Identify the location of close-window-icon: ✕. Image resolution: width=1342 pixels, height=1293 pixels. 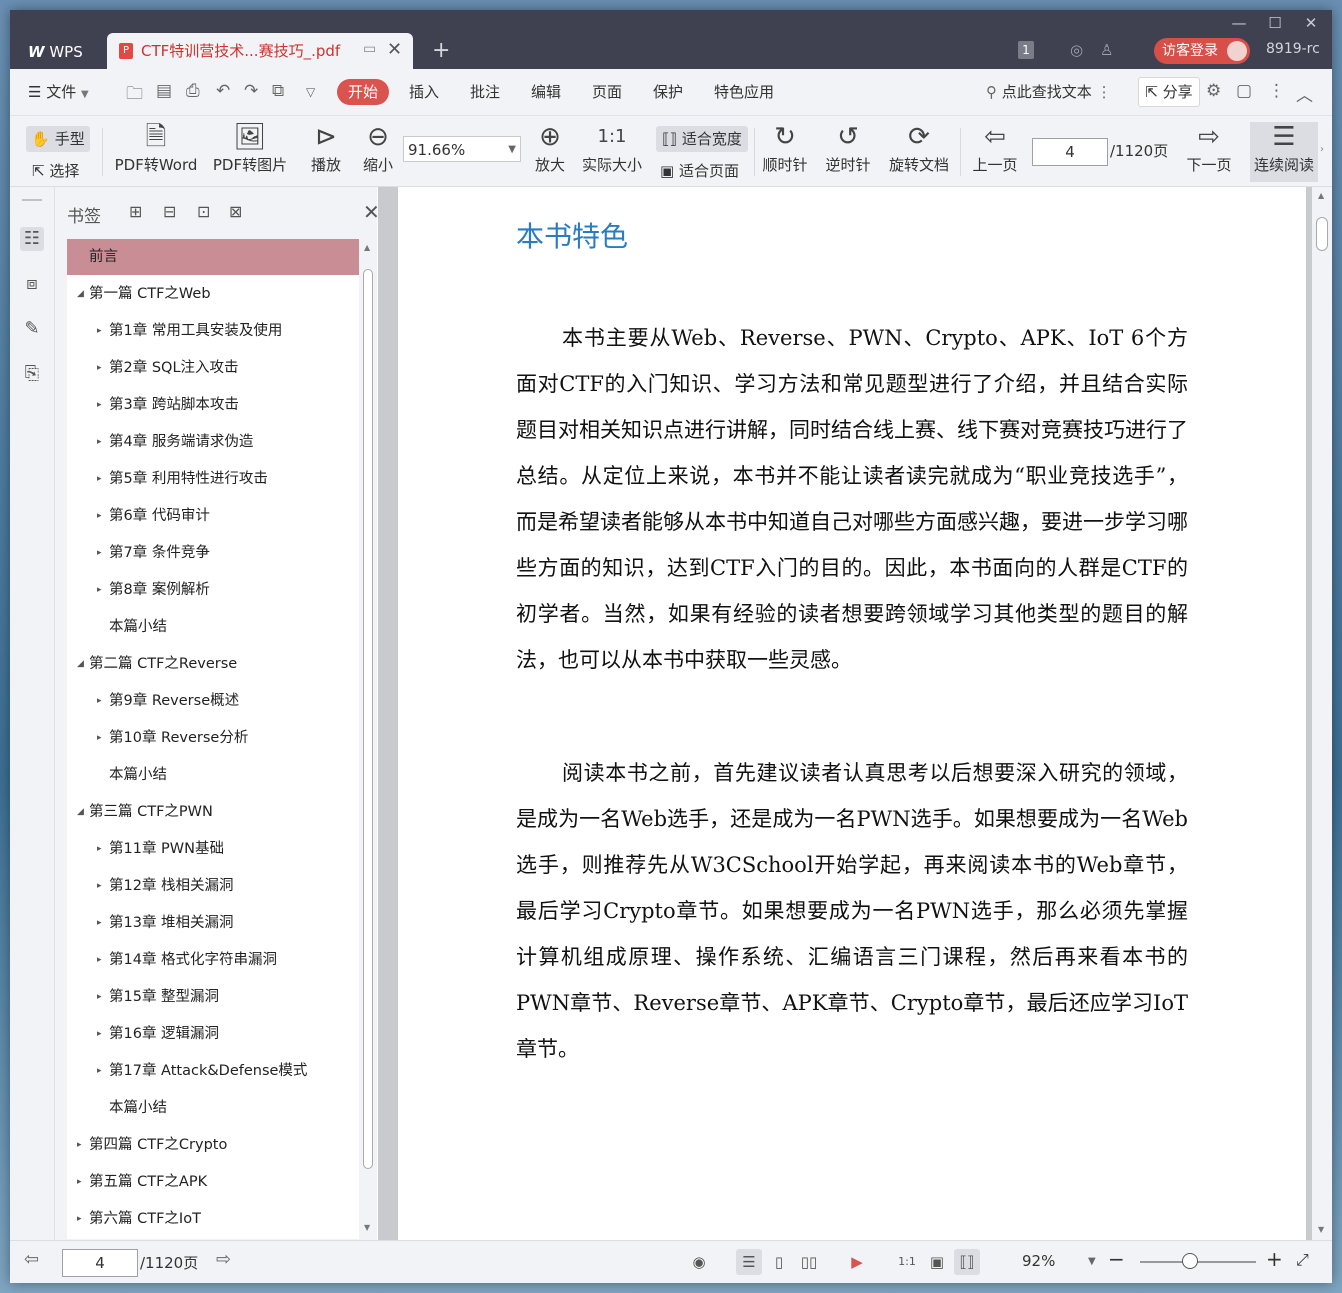
(1311, 23).